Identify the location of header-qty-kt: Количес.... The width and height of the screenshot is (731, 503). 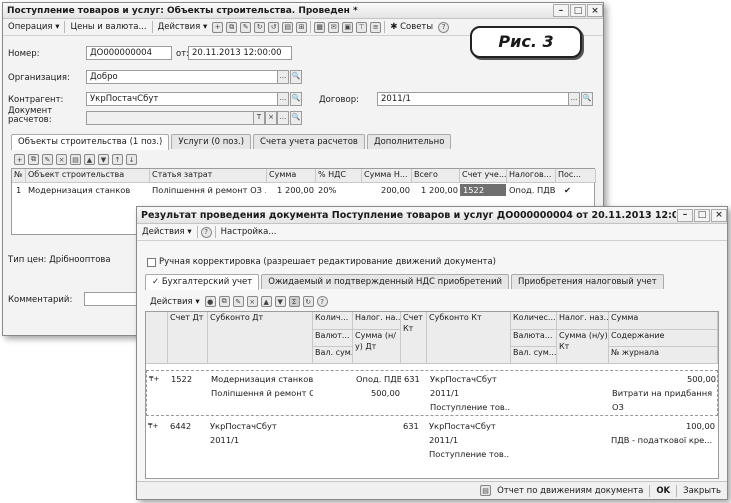
(534, 321).